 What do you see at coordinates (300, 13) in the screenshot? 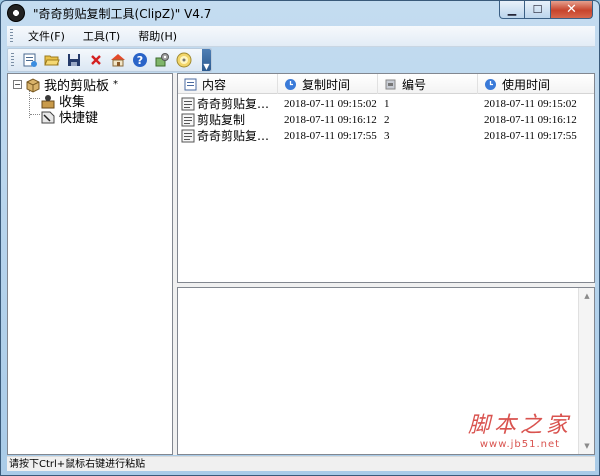
I see `title-bar: "奇奇剪贴复制工具(ClipZ)" V4.7 ▁ ☐ ✕` at bounding box center [300, 13].